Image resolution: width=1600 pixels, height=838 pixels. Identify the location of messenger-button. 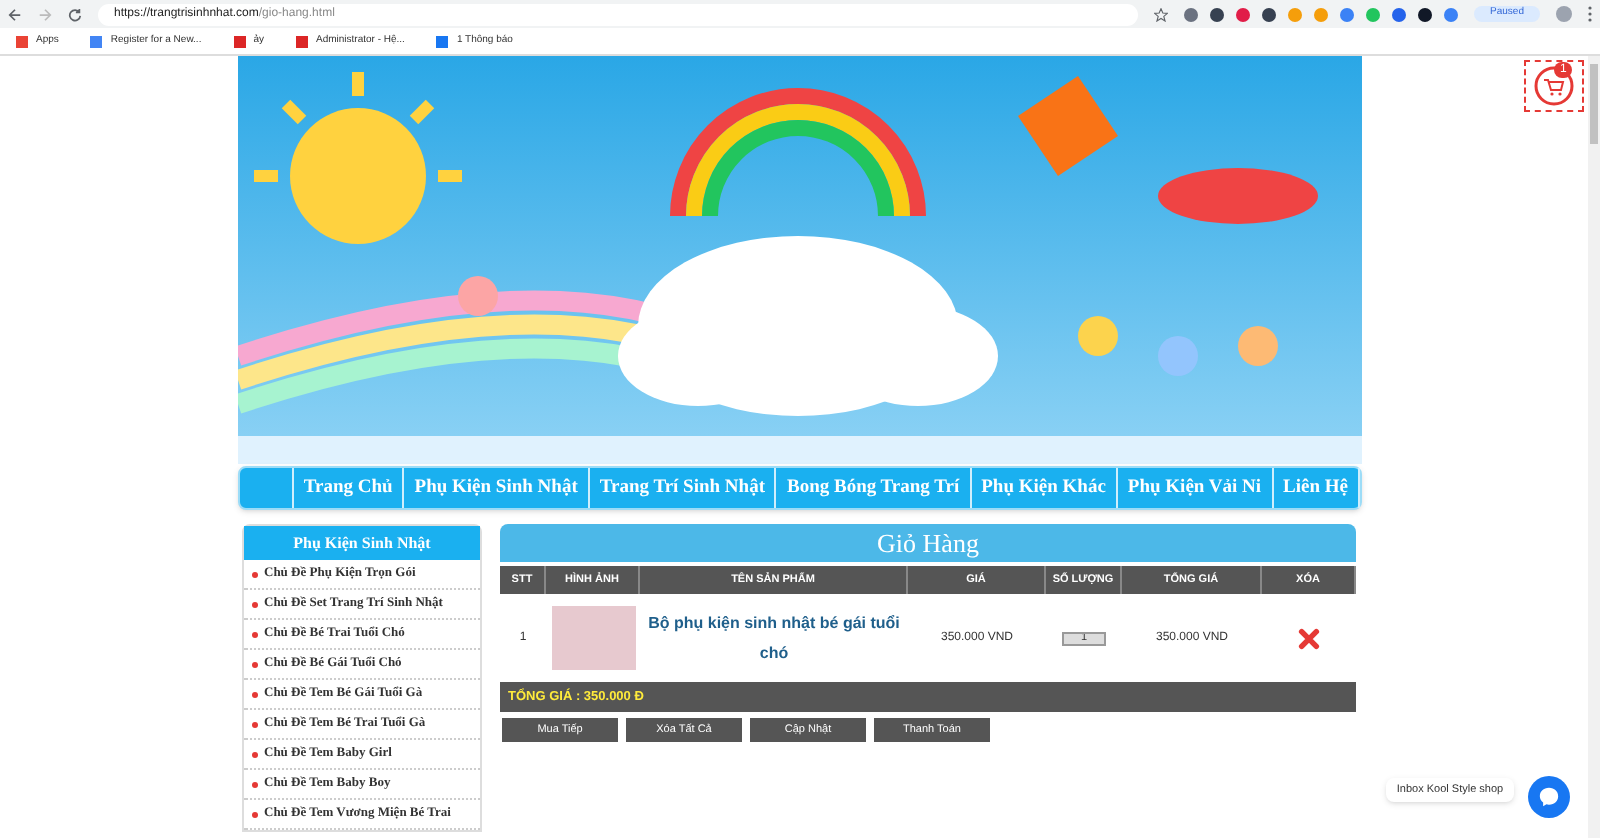
(1549, 797).